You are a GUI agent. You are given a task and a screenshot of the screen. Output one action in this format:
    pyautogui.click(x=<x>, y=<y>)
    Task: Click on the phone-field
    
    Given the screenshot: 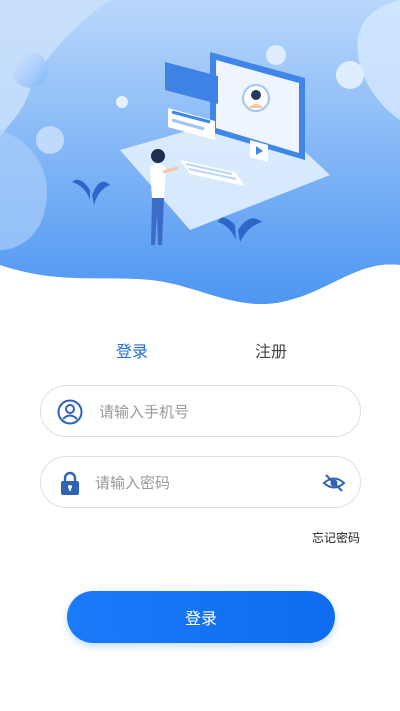 What is the action you would take?
    pyautogui.click(x=200, y=411)
    